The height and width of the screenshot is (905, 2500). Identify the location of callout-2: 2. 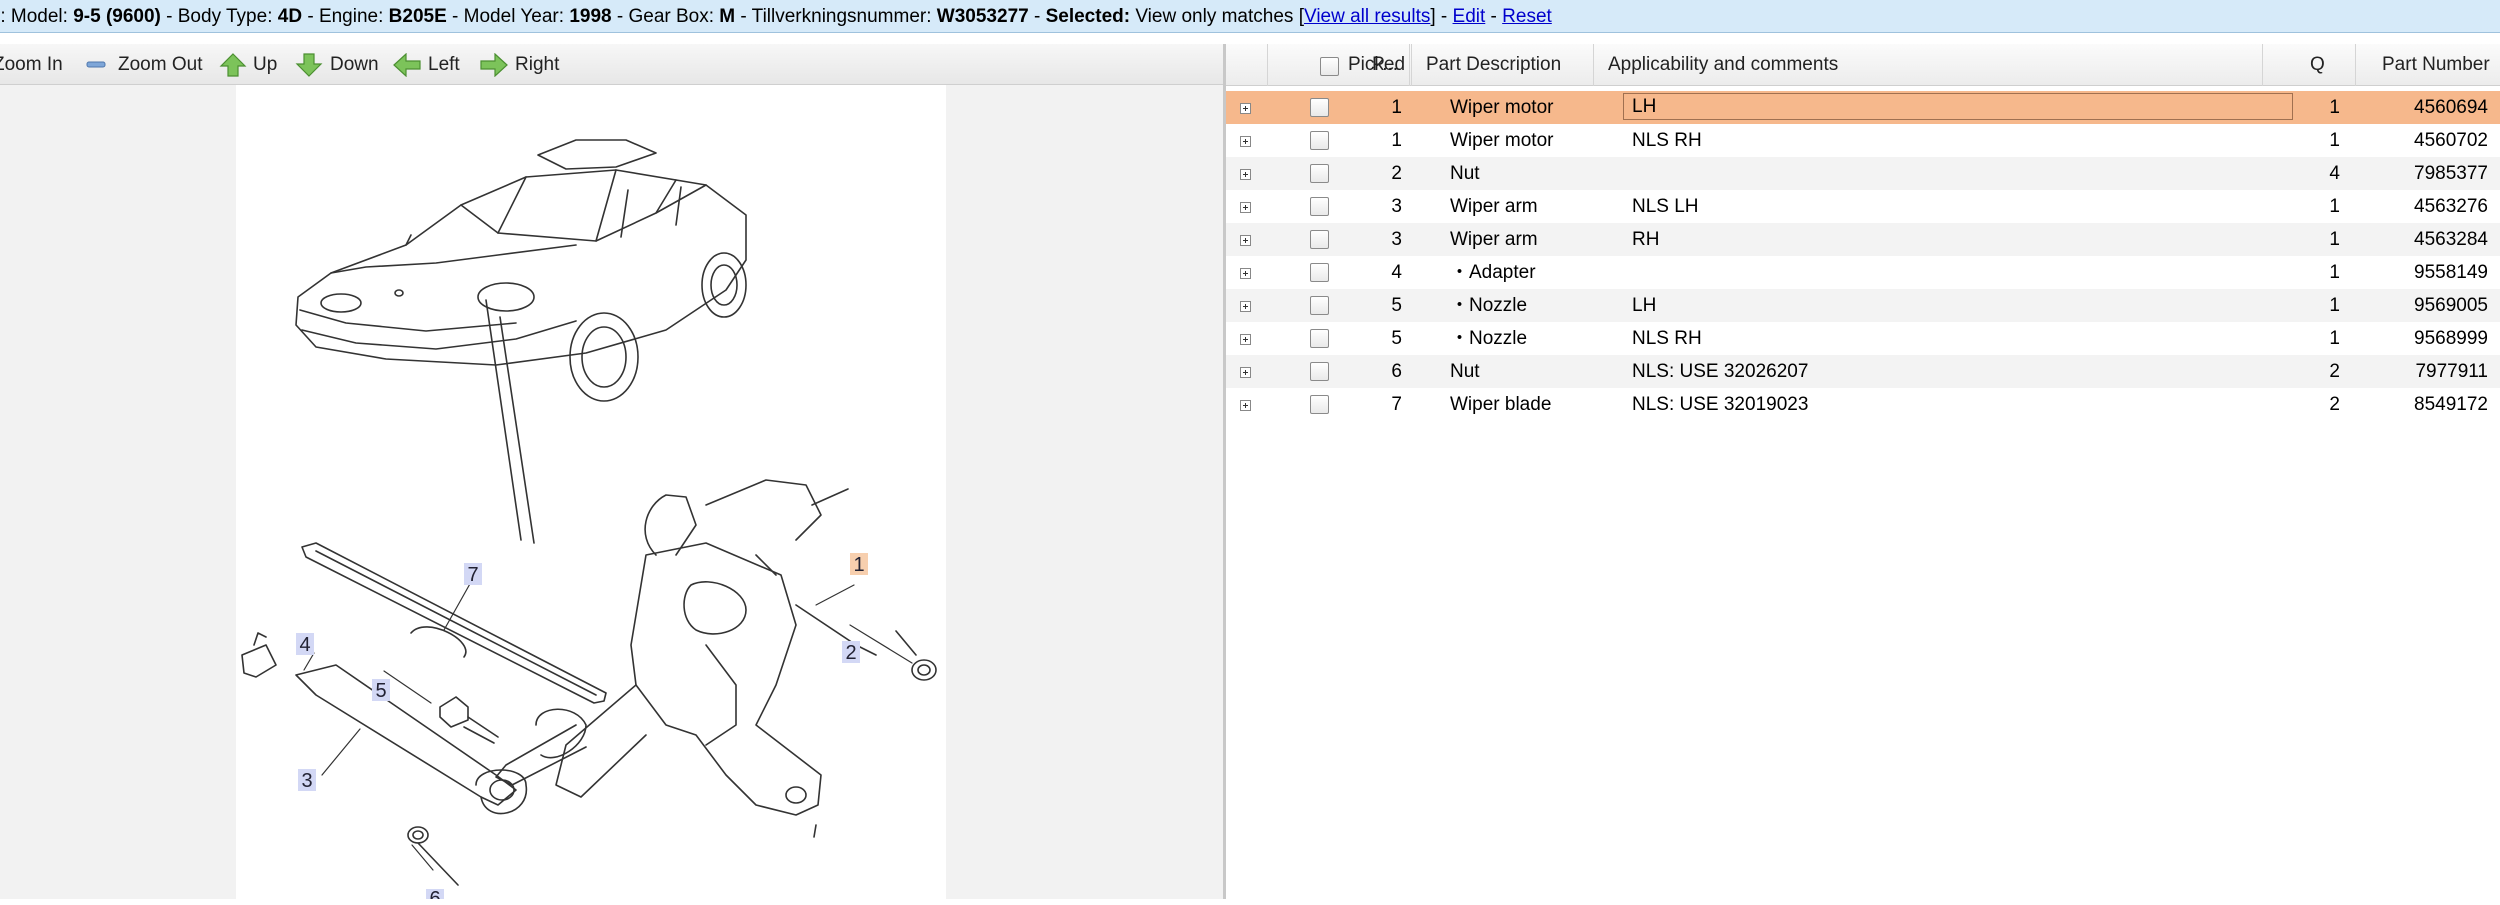
(850, 653).